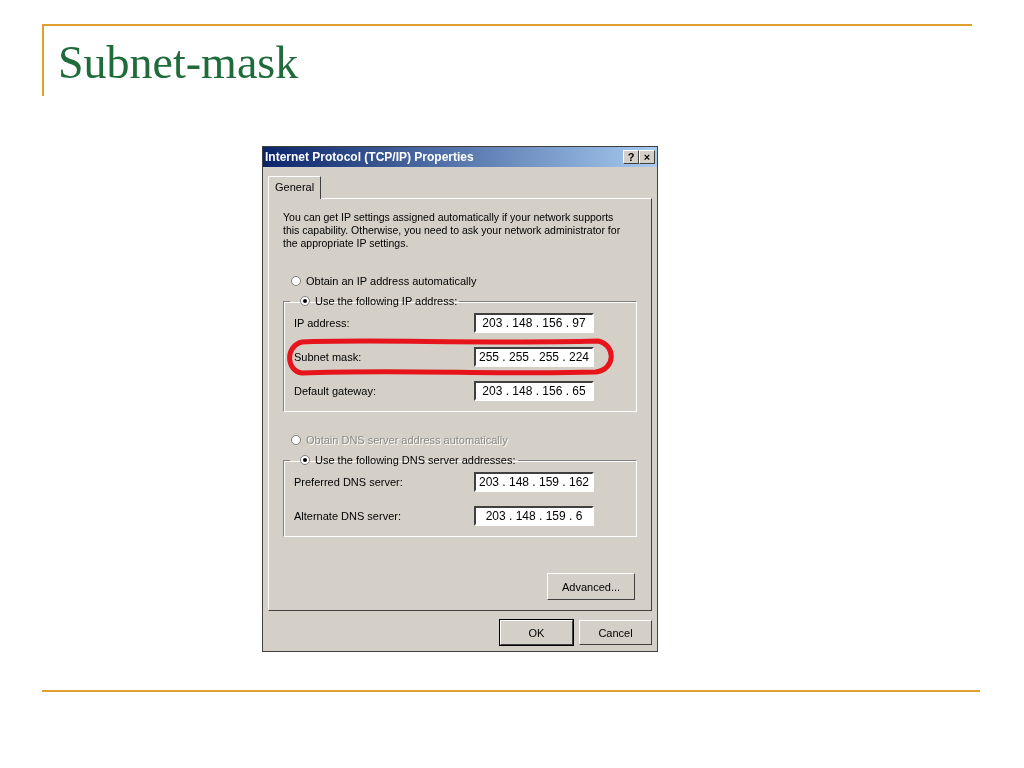 This screenshot has height=768, width=1024. I want to click on cancel-button: Cancel, so click(615, 632).